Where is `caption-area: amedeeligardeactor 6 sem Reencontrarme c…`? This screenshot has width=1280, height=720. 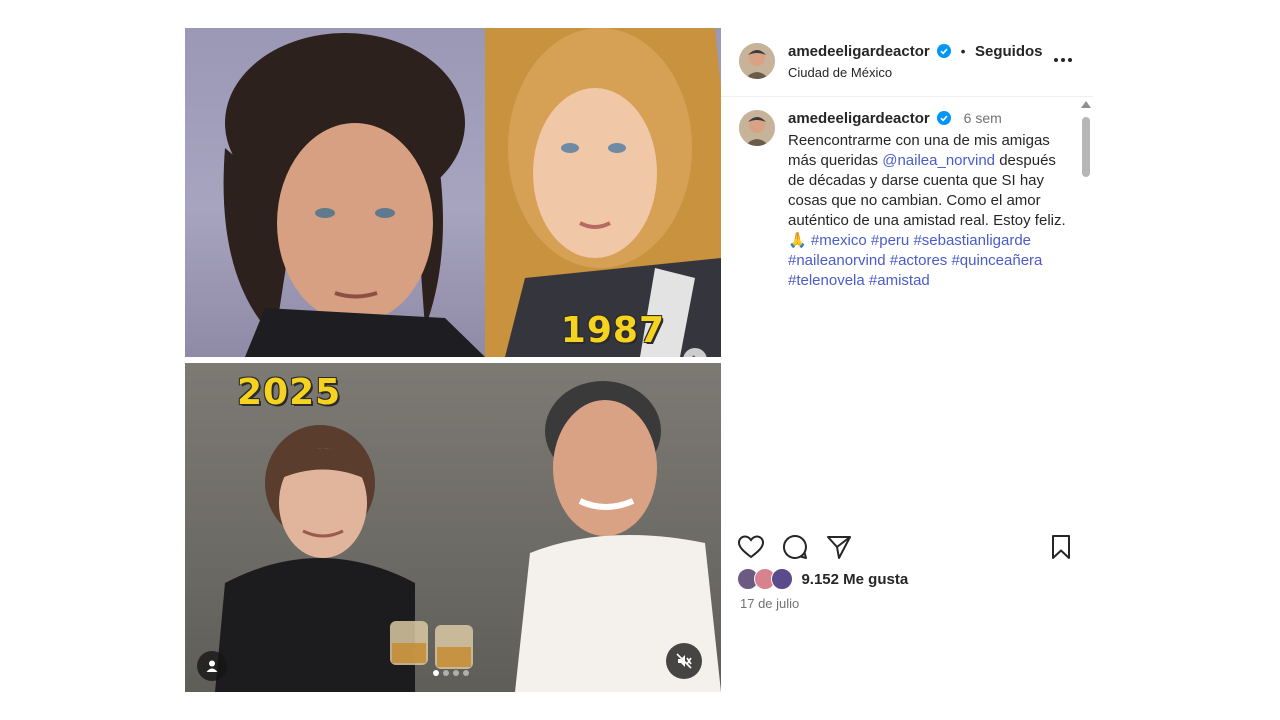 caption-area: amedeeligardeactor 6 sem Reencontrarme c… is located at coordinates (907, 206).